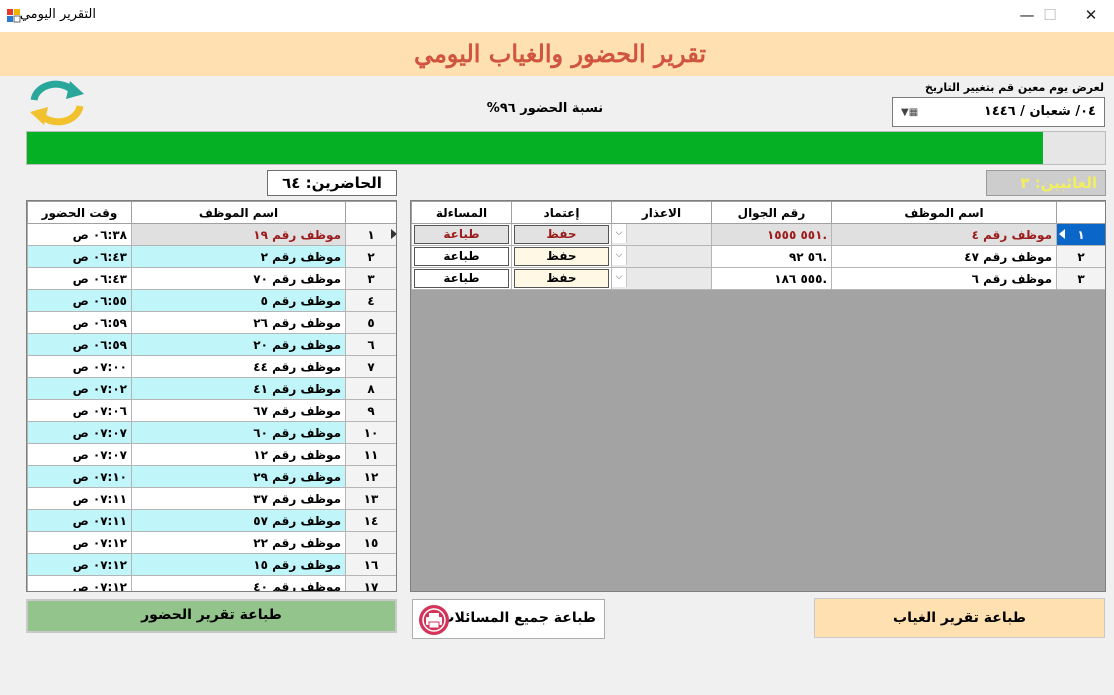  I want to click on column-header-query: المساءلة, so click(461, 212).